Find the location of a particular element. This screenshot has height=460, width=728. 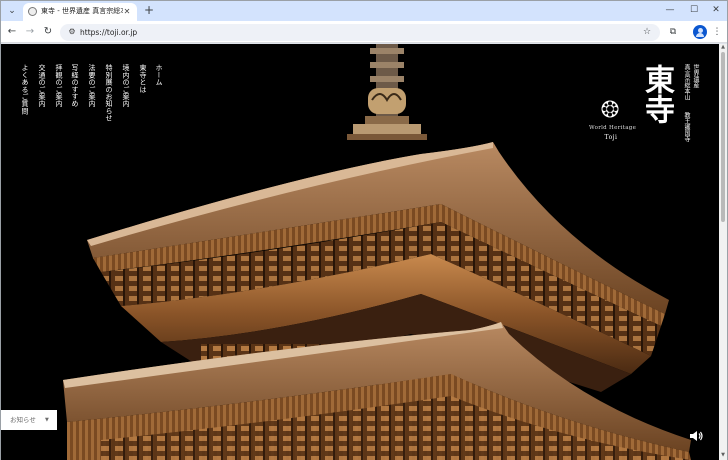

globe-icon is located at coordinates (32, 11).